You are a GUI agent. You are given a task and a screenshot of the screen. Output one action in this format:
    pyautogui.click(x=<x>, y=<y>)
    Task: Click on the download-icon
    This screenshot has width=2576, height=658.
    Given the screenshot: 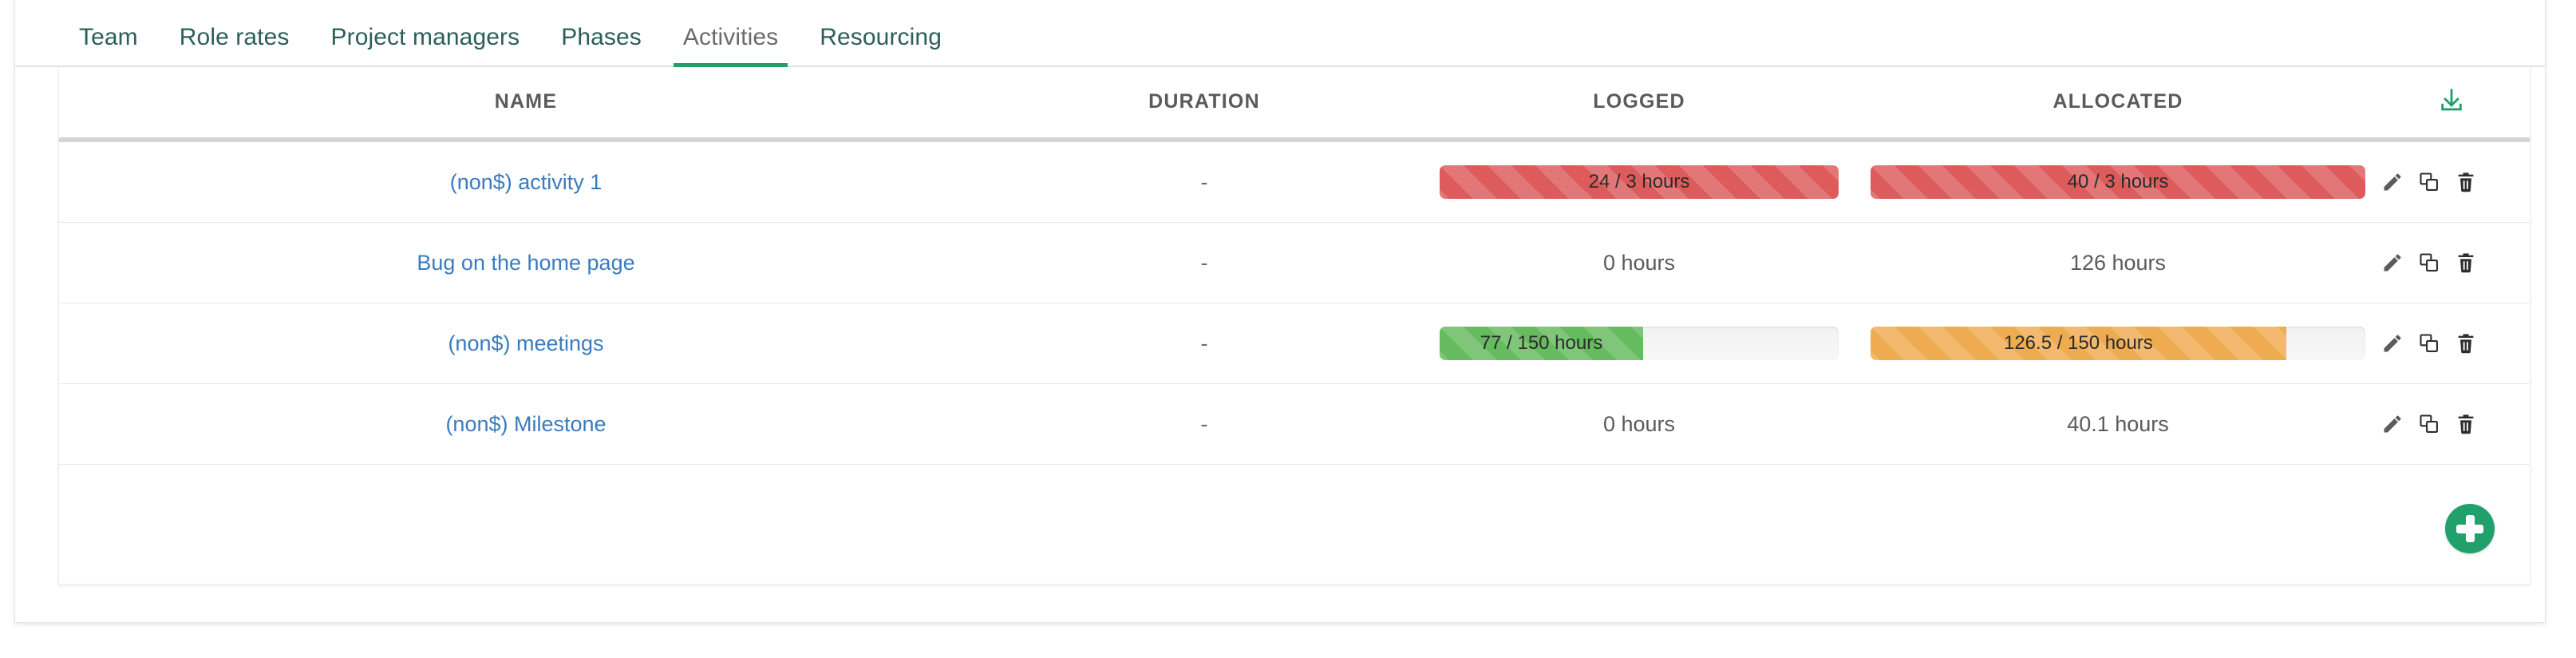 What is the action you would take?
    pyautogui.click(x=2451, y=100)
    